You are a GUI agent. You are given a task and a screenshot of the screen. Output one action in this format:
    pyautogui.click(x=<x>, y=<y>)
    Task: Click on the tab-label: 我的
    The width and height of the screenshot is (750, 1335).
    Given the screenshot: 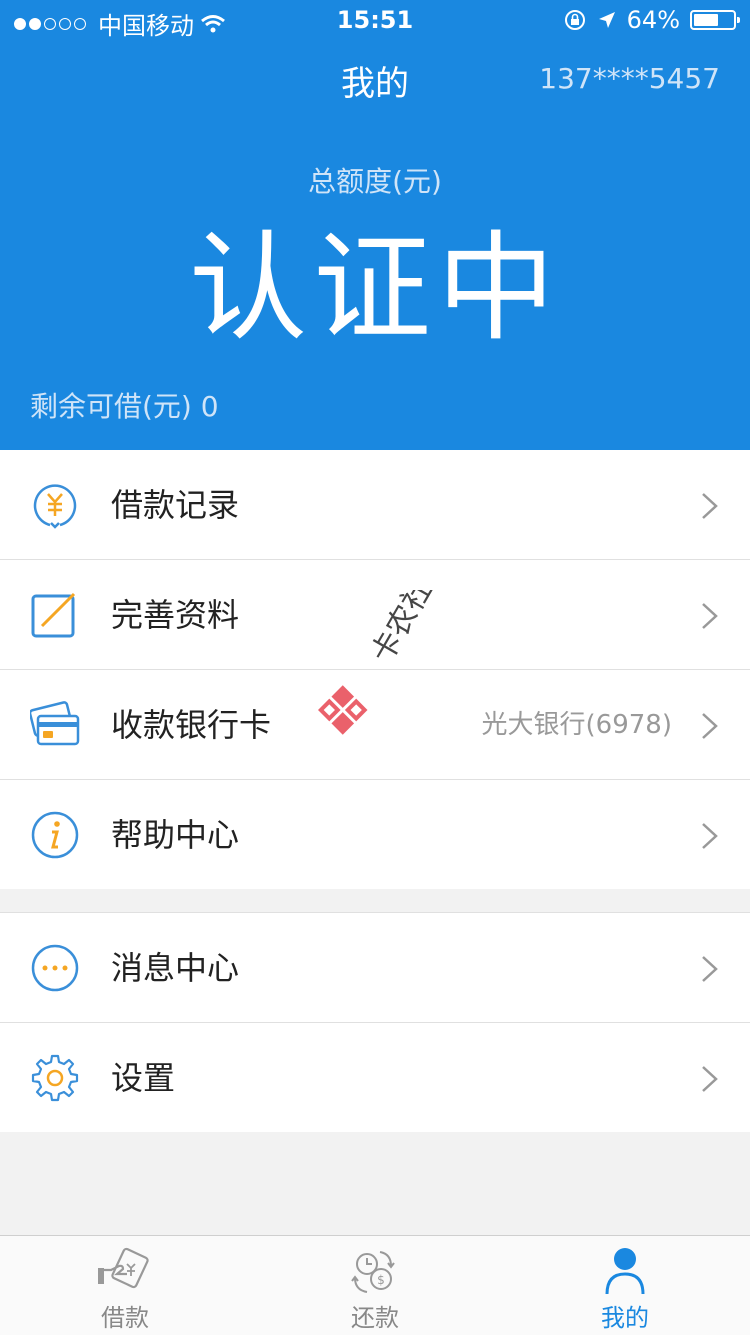 What is the action you would take?
    pyautogui.click(x=625, y=1318)
    